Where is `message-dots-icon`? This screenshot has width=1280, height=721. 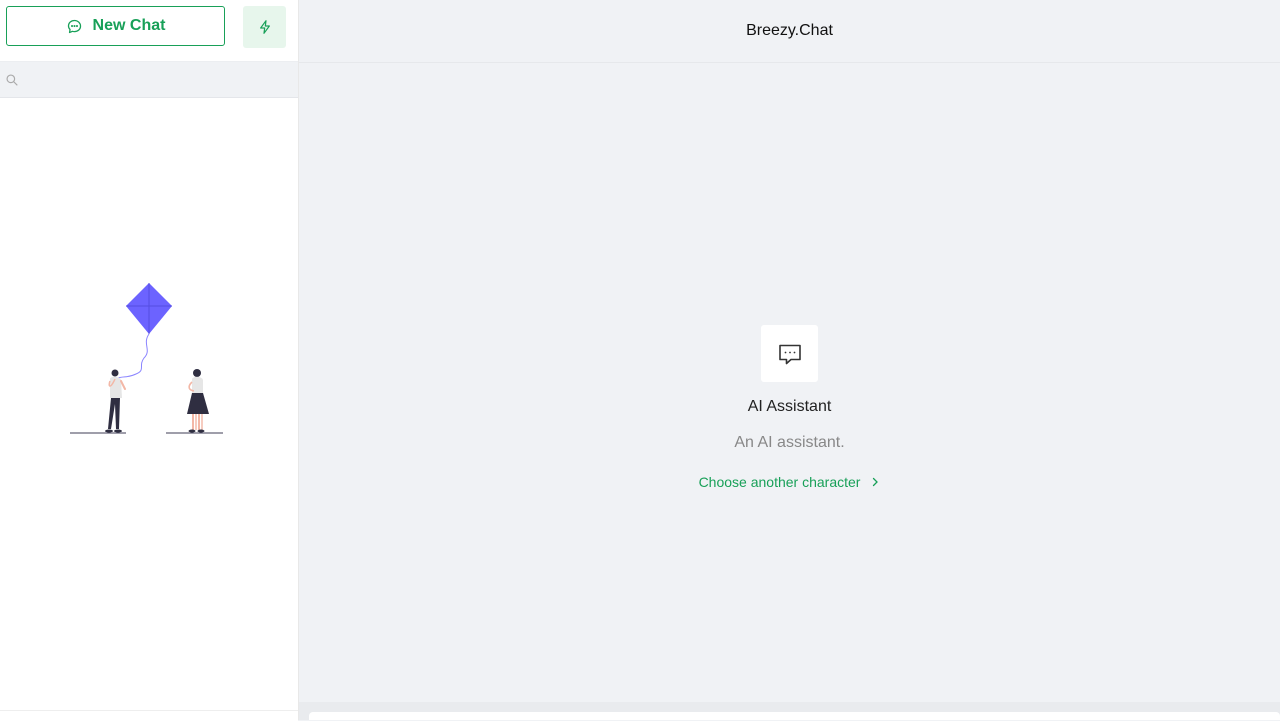
message-dots-icon is located at coordinates (789, 354).